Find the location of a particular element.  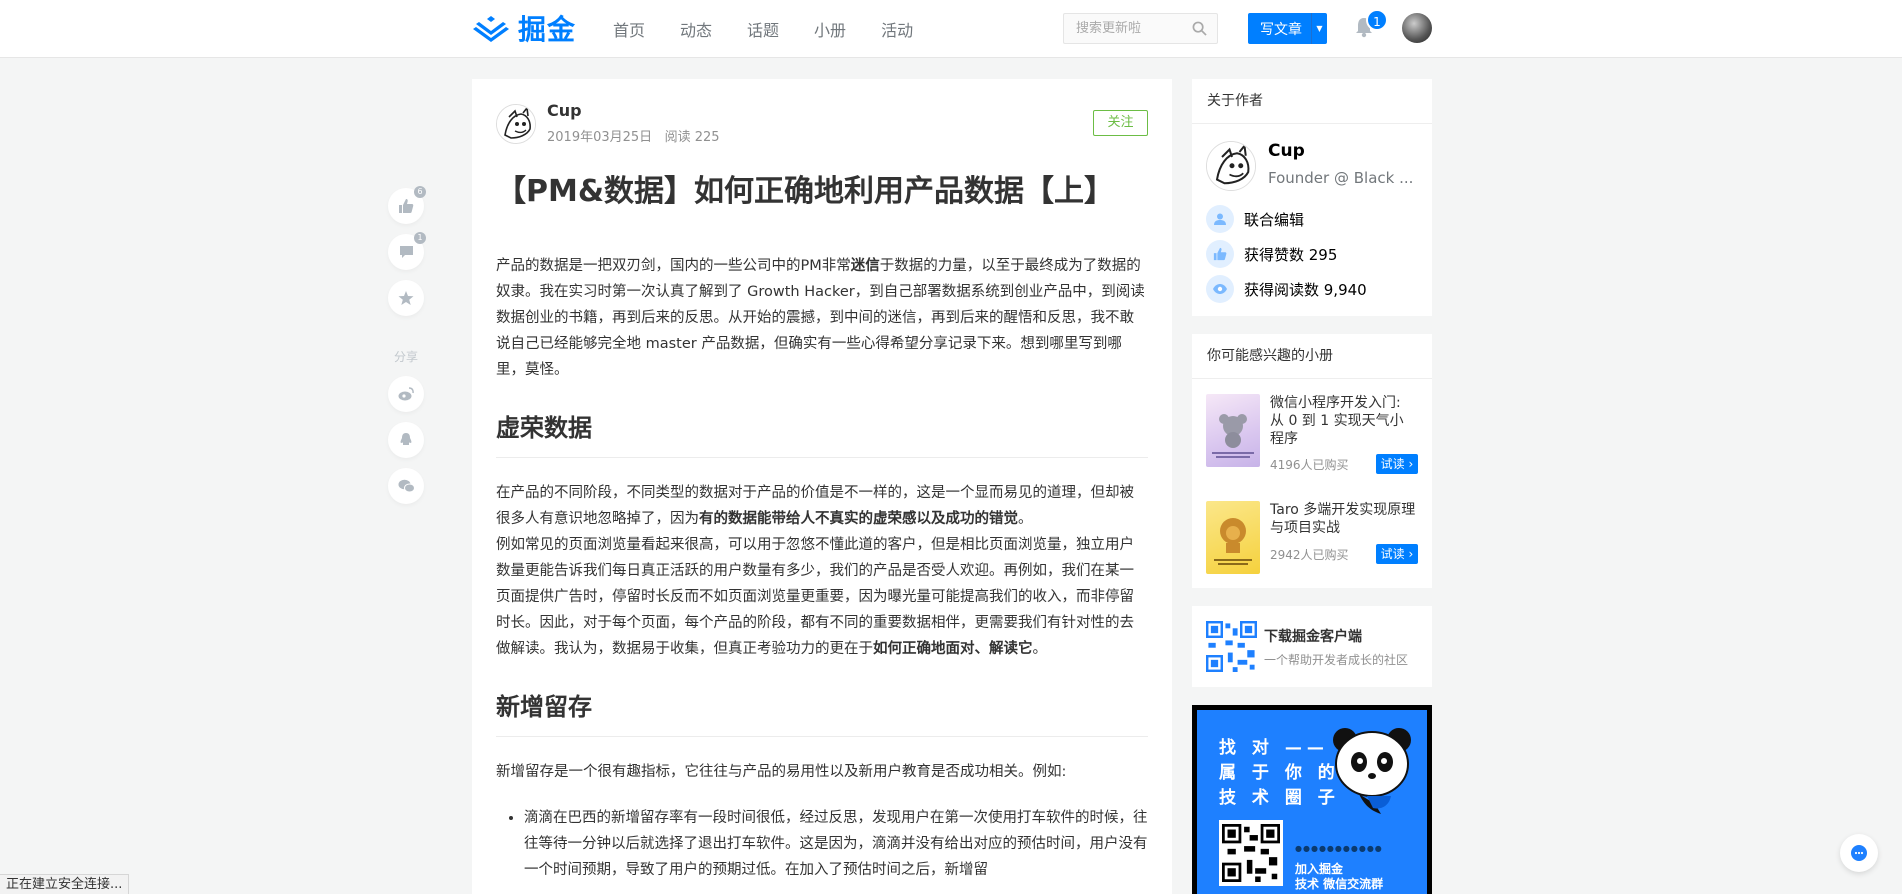

app-download-subtitle: 一个帮助开发者成长的社区 is located at coordinates (1336, 660).